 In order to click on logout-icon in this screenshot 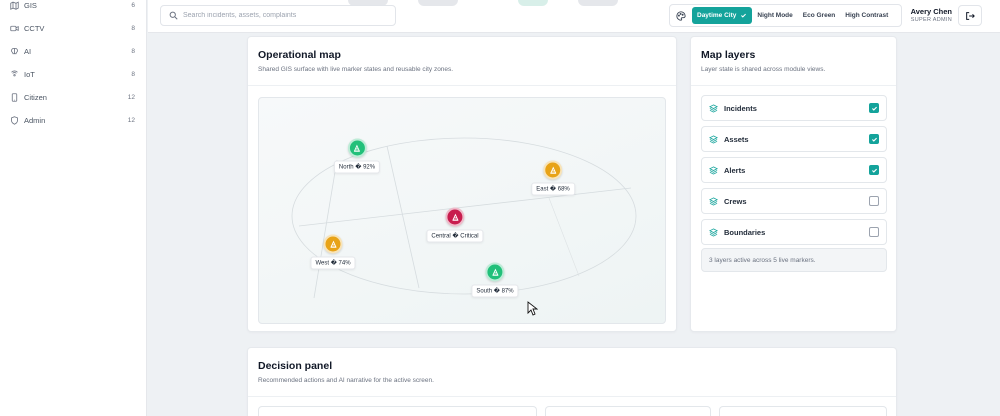, I will do `click(970, 15)`.